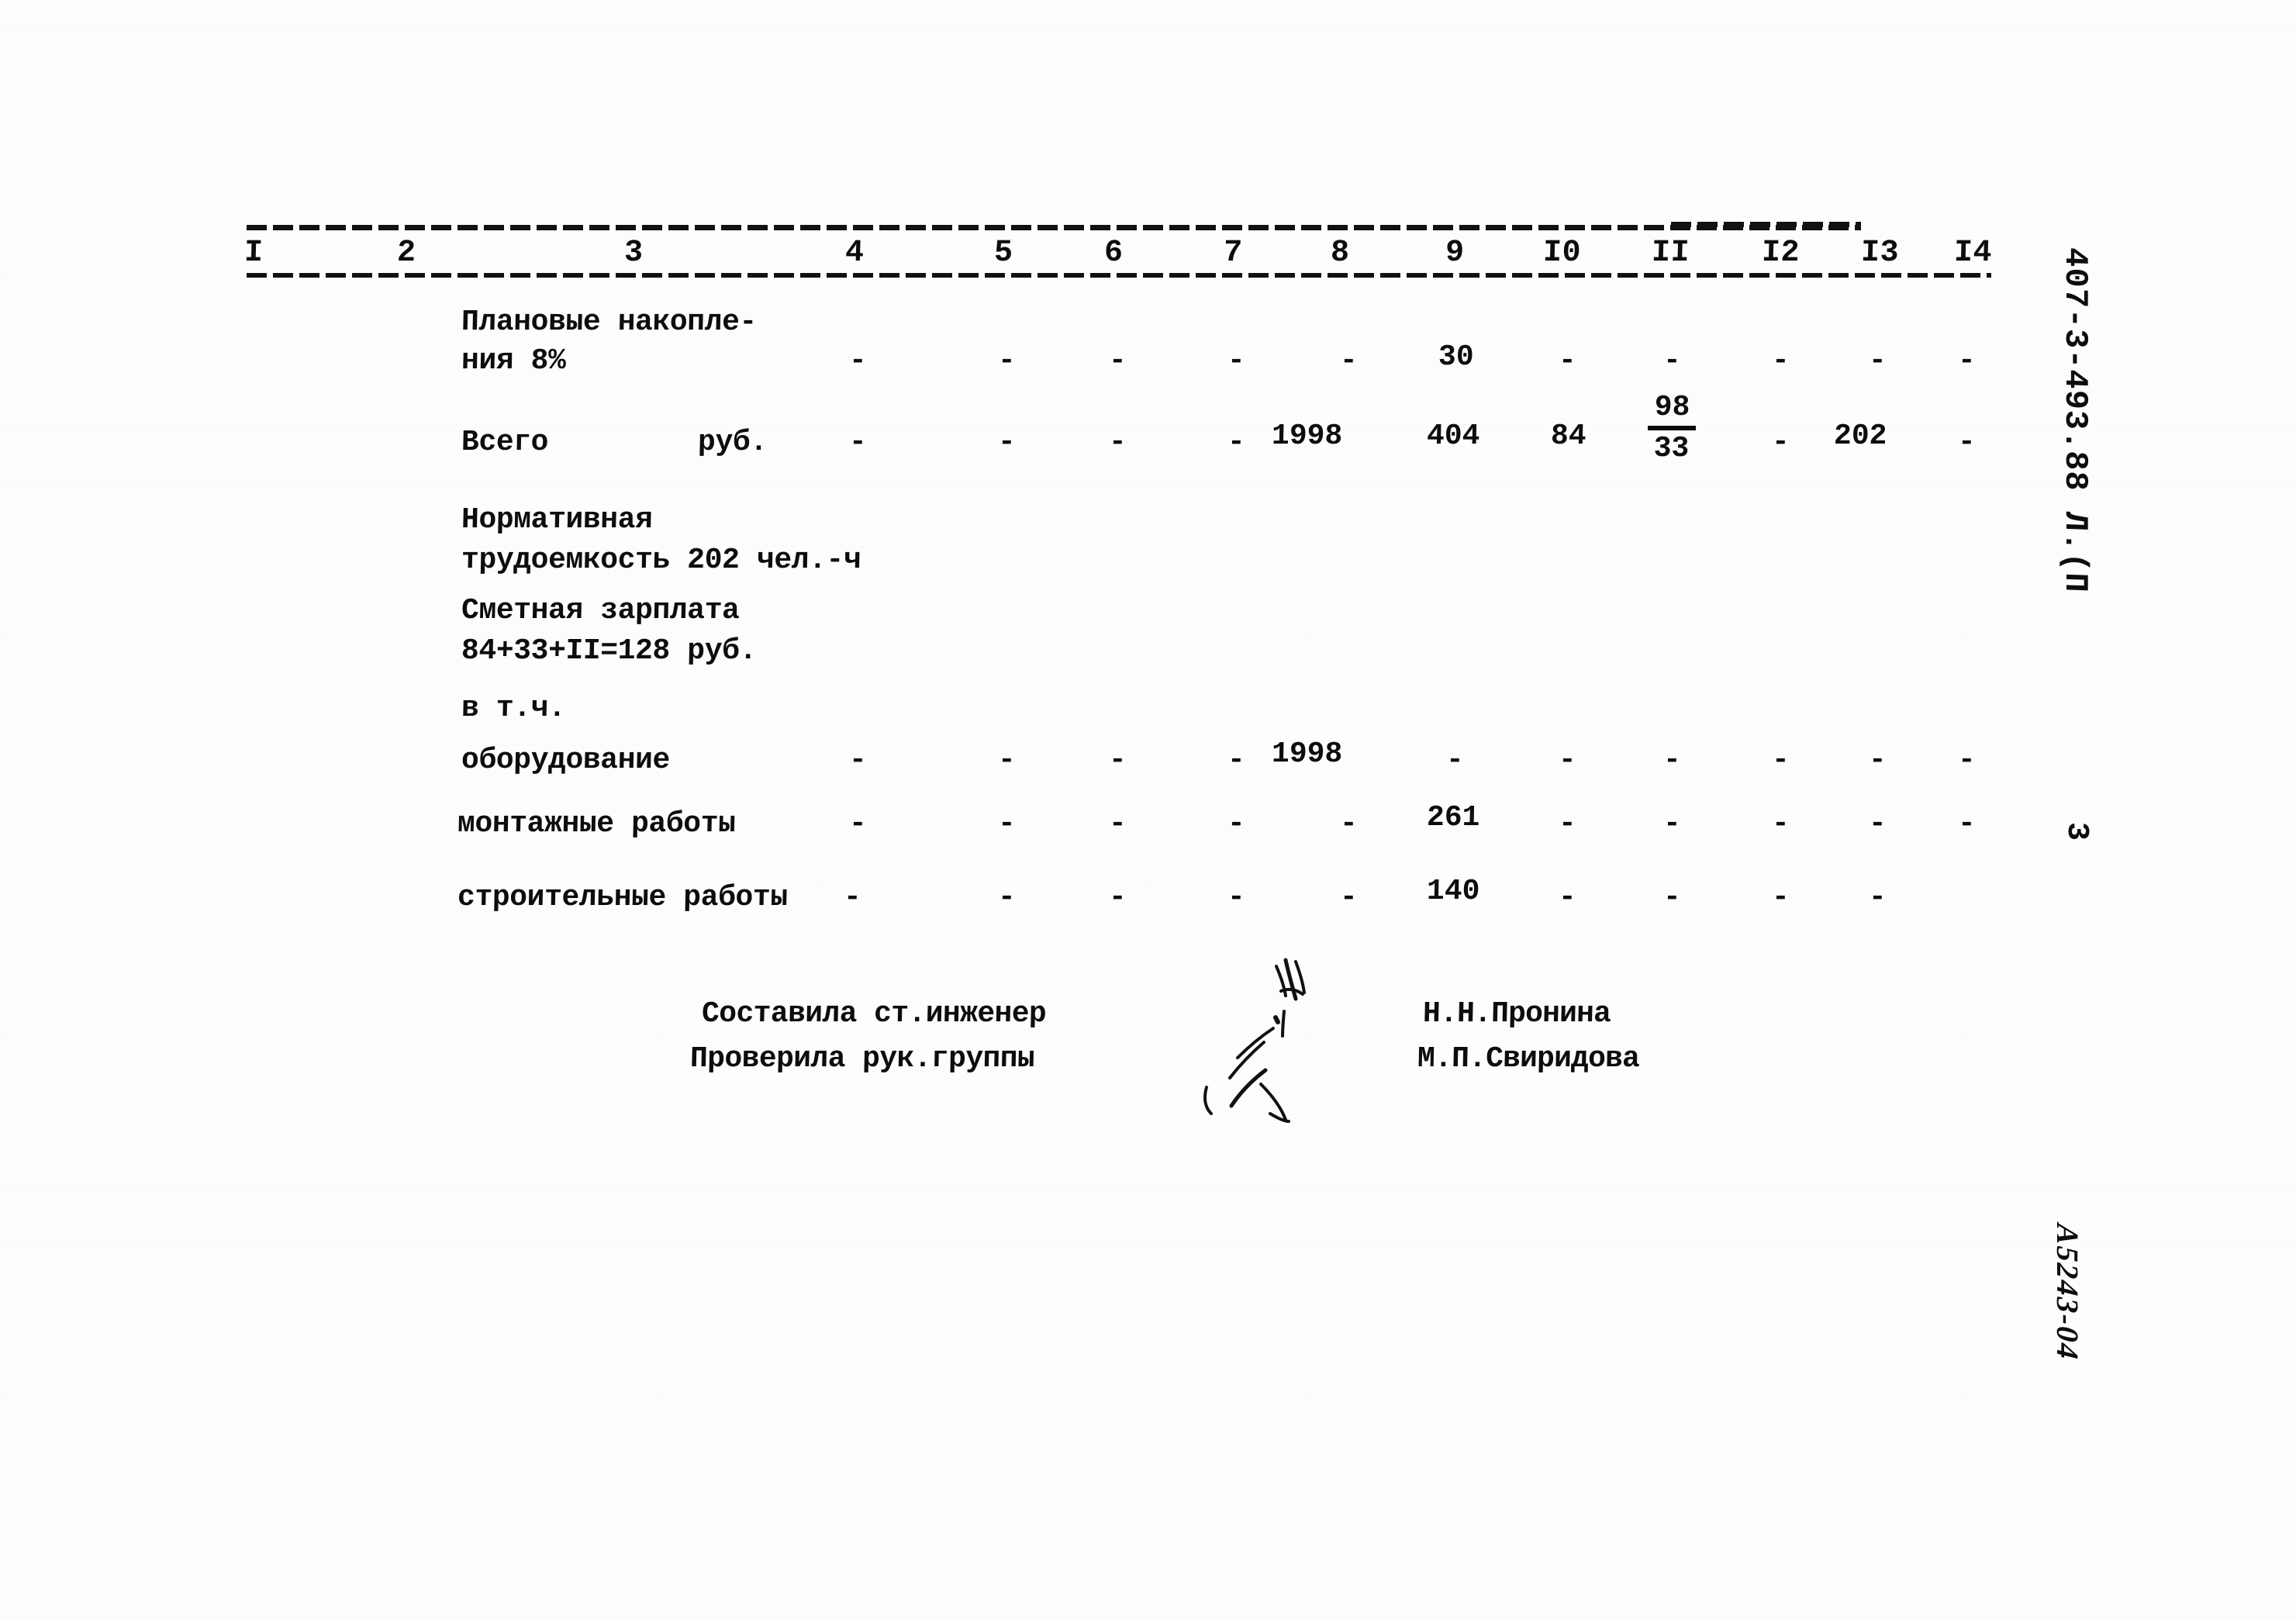 The height and width of the screenshot is (1620, 2296). Describe the element at coordinates (513, 361) in the screenshot. I see `row-label-line2: ния 8%` at that location.